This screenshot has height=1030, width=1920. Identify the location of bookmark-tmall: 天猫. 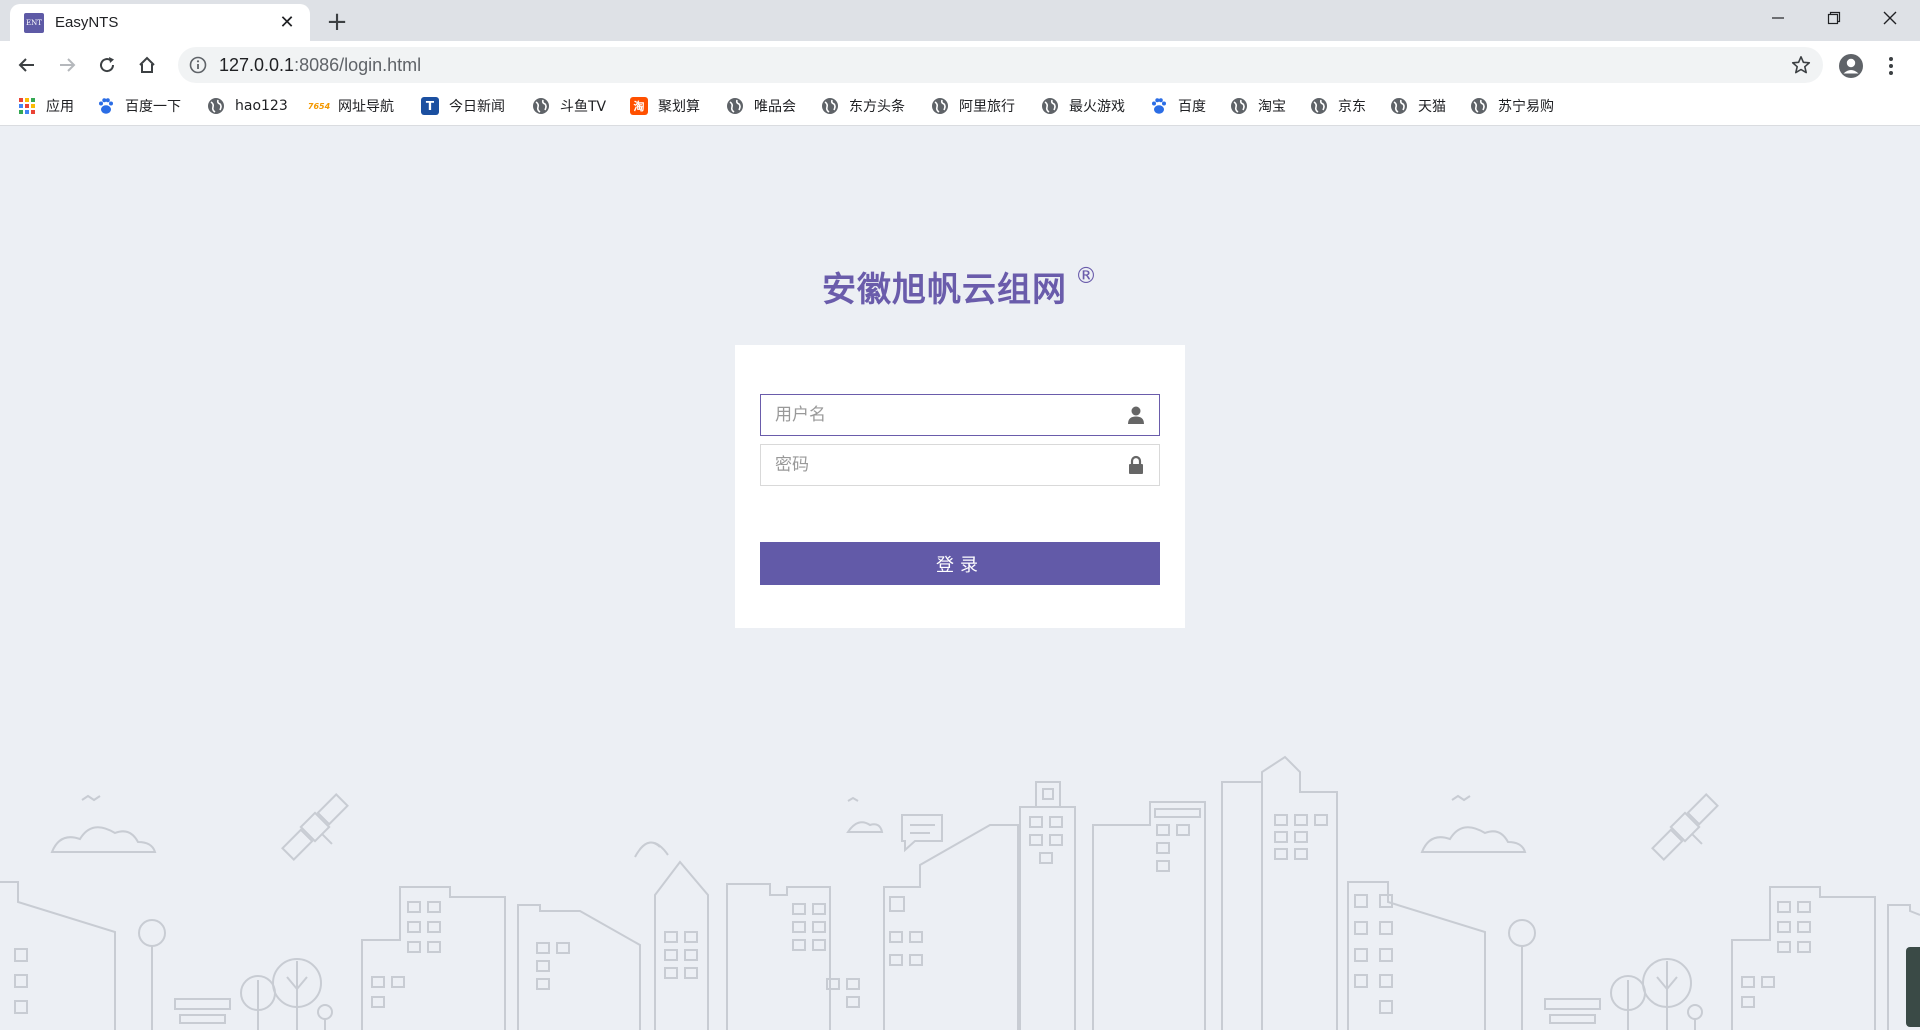
(1418, 106).